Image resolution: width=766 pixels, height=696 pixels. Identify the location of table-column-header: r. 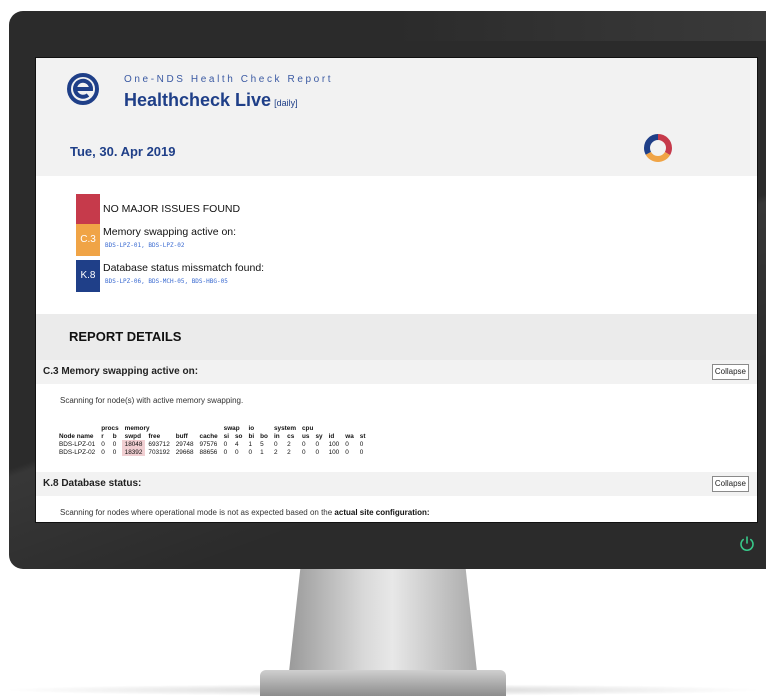
(102, 436).